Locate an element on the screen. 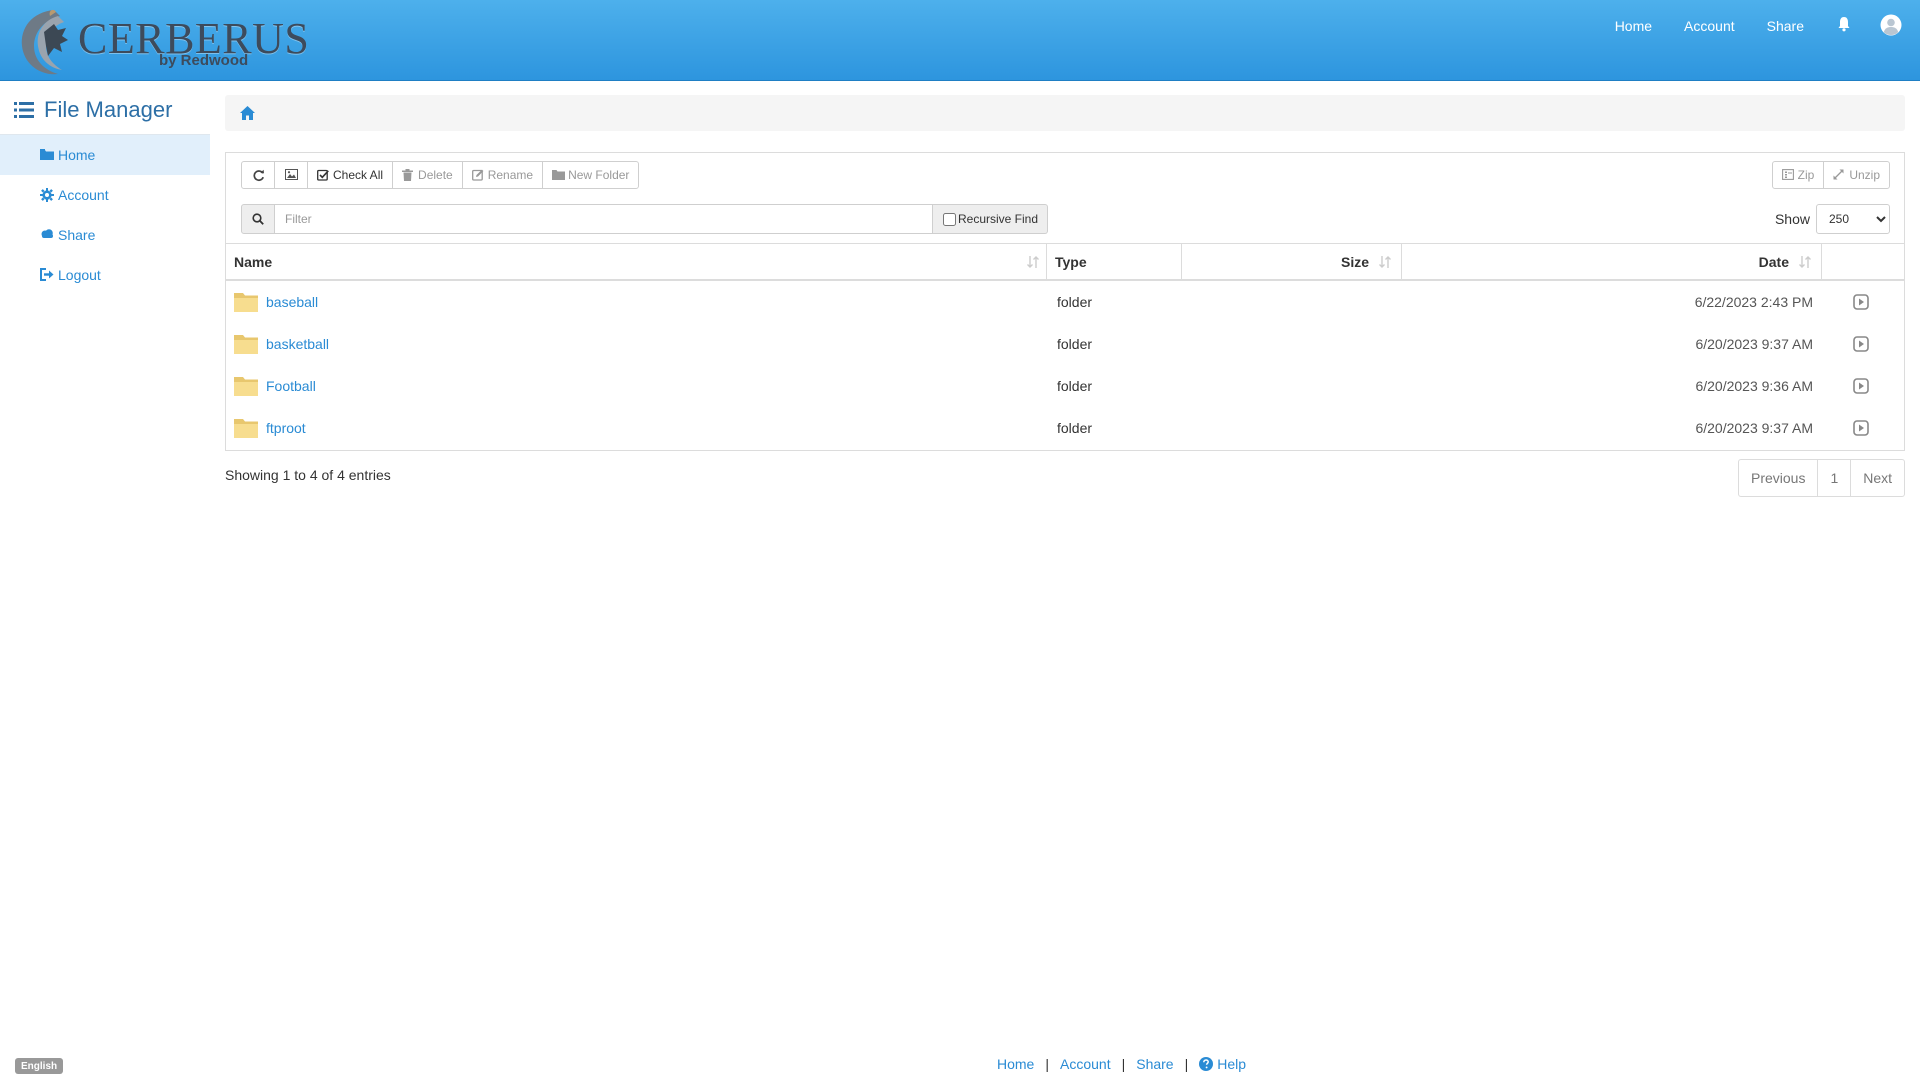  trash-icon is located at coordinates (408, 175).